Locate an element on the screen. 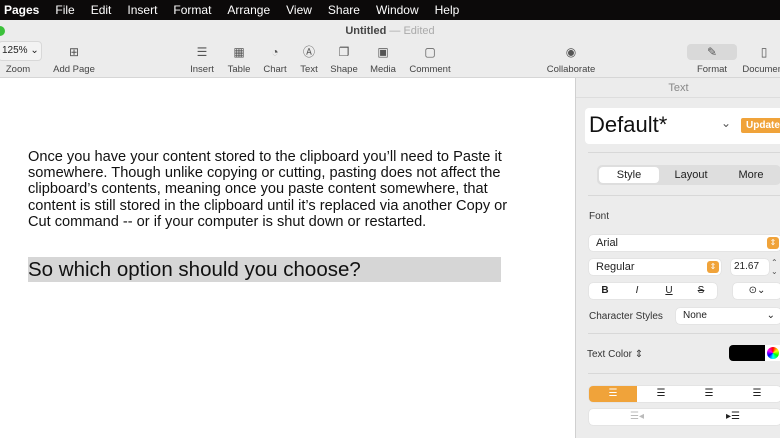 This screenshot has height=438, width=780. menu-window: Window is located at coordinates (397, 10).